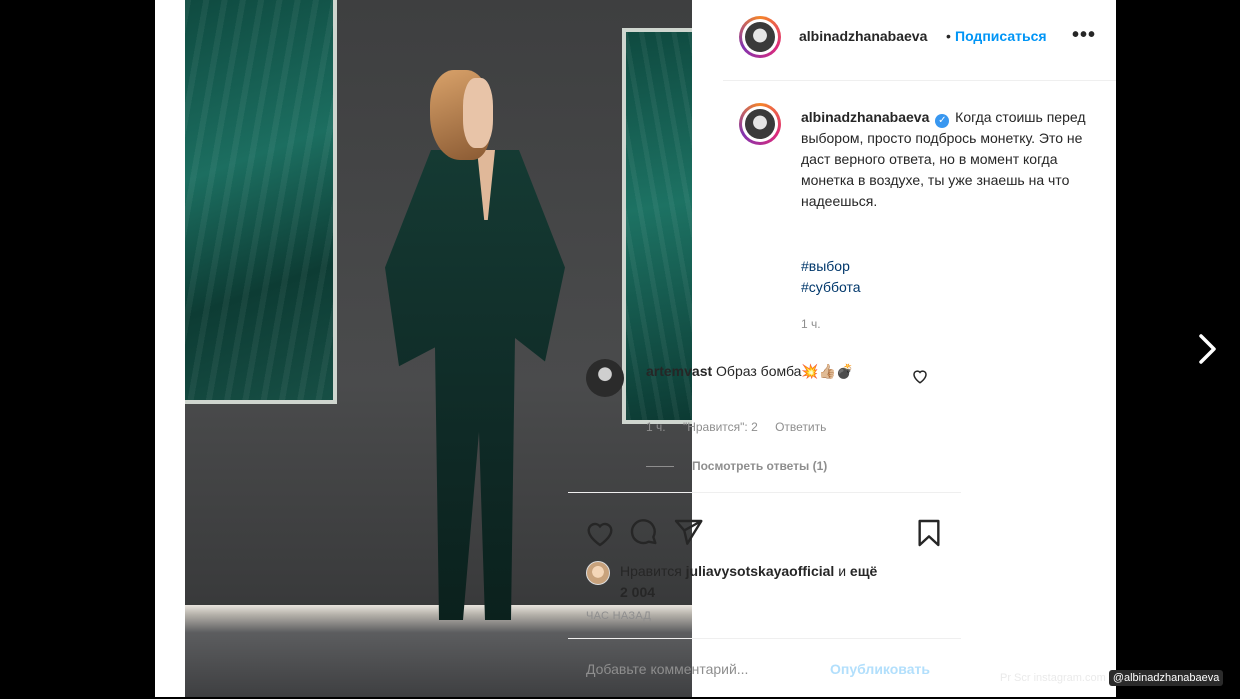 The height and width of the screenshot is (699, 1240). I want to click on commenter-username: artemvast, so click(679, 371).